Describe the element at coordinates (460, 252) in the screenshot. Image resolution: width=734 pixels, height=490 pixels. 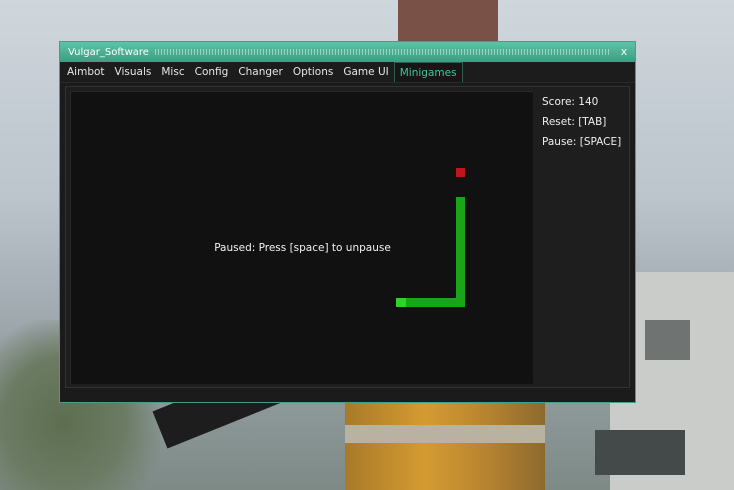
I see `snake-body-vertical` at that location.